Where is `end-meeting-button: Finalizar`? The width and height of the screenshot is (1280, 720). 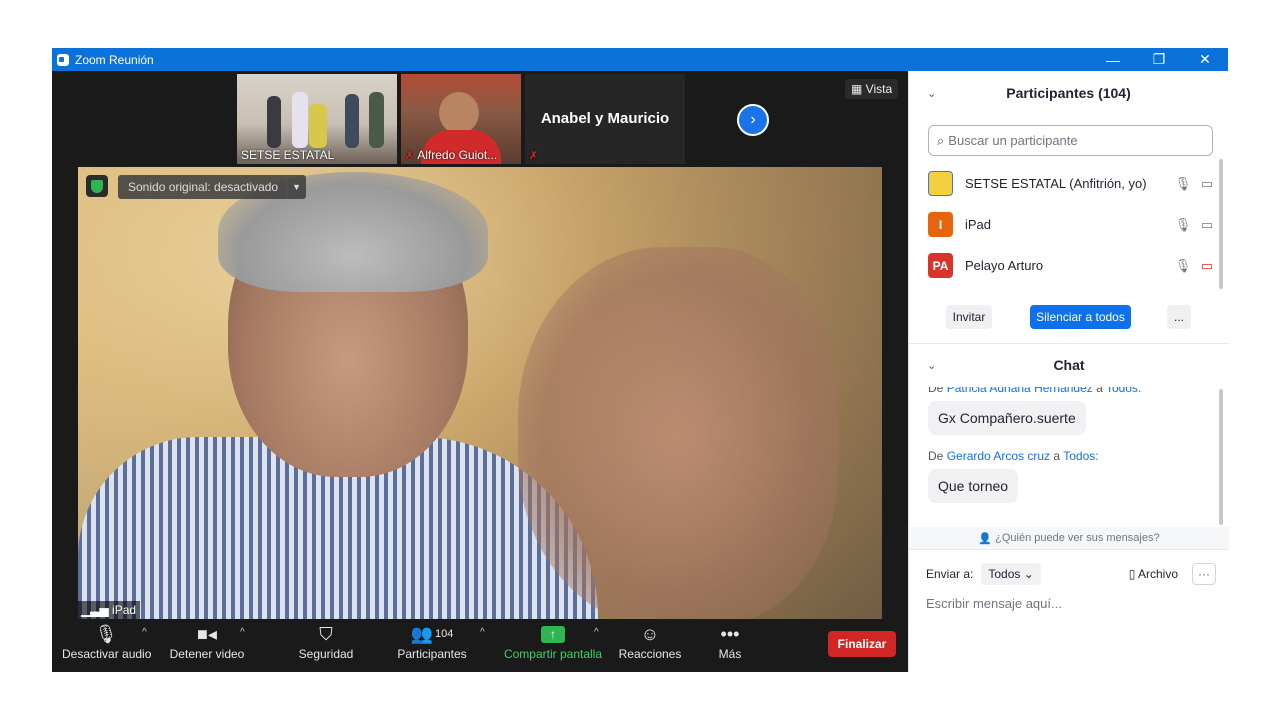
end-meeting-button: Finalizar is located at coordinates (862, 644).